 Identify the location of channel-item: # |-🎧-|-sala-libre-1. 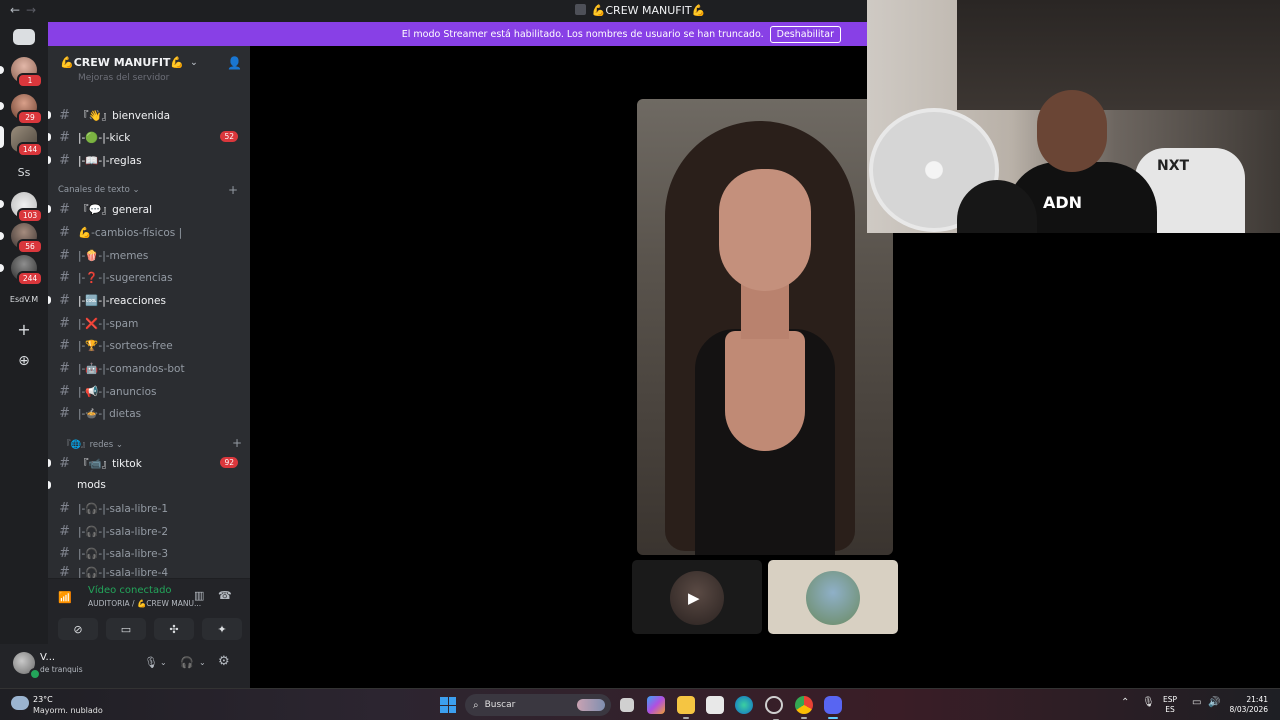
(149, 508).